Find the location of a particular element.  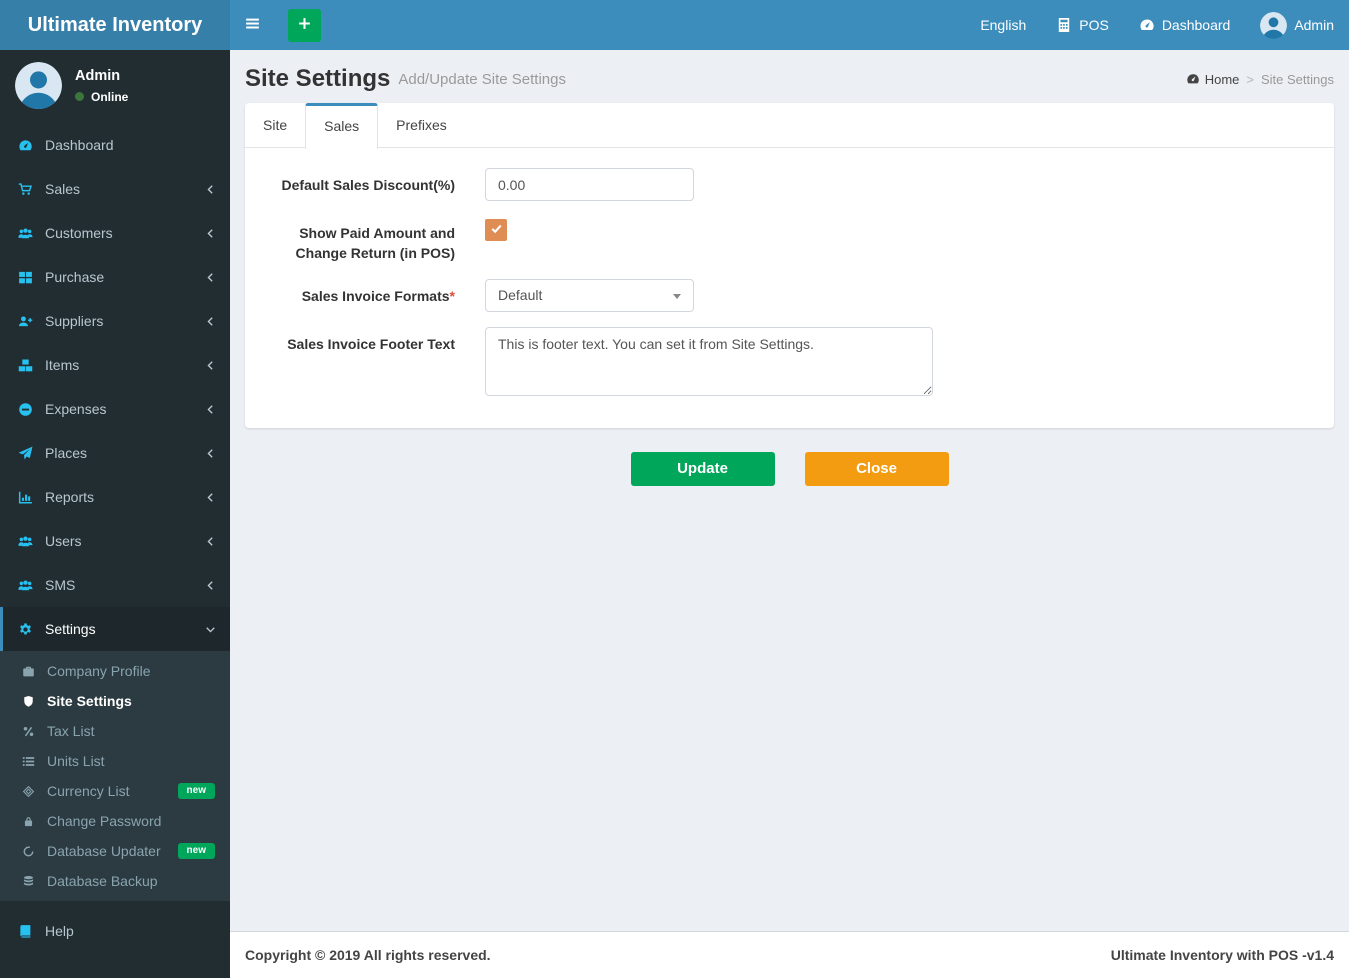

tab-prefixes: Prefixes is located at coordinates (421, 125).